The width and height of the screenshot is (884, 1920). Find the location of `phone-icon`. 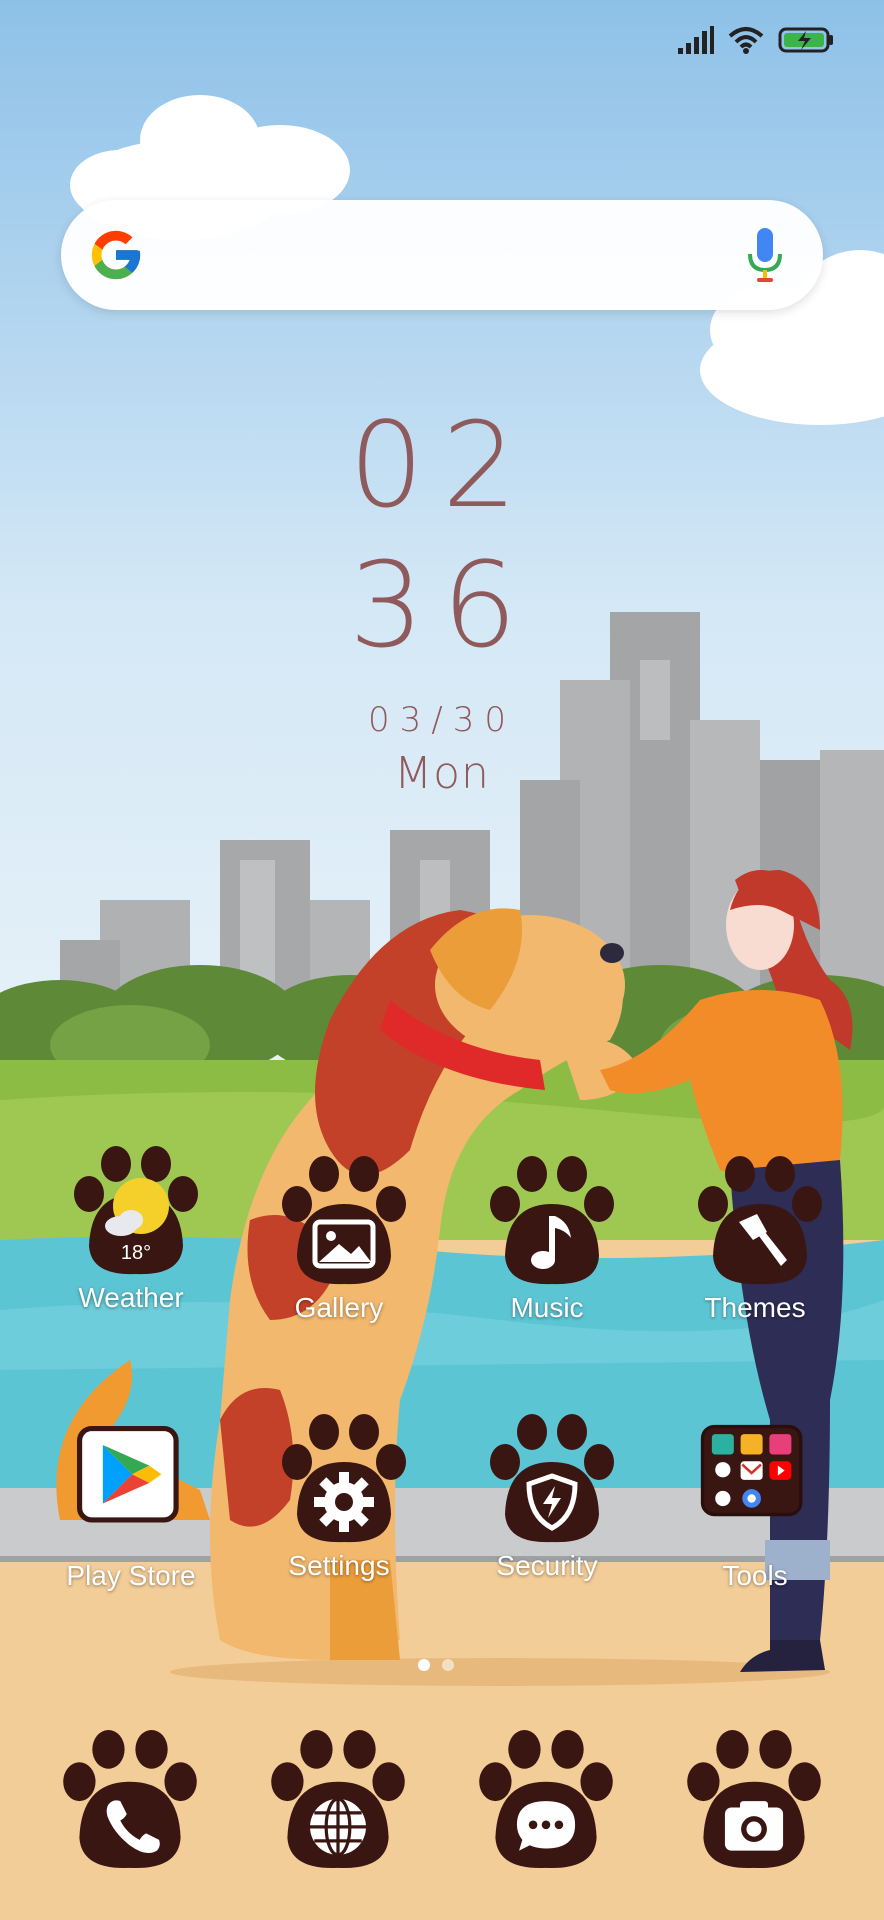

phone-icon is located at coordinates (130, 1799).